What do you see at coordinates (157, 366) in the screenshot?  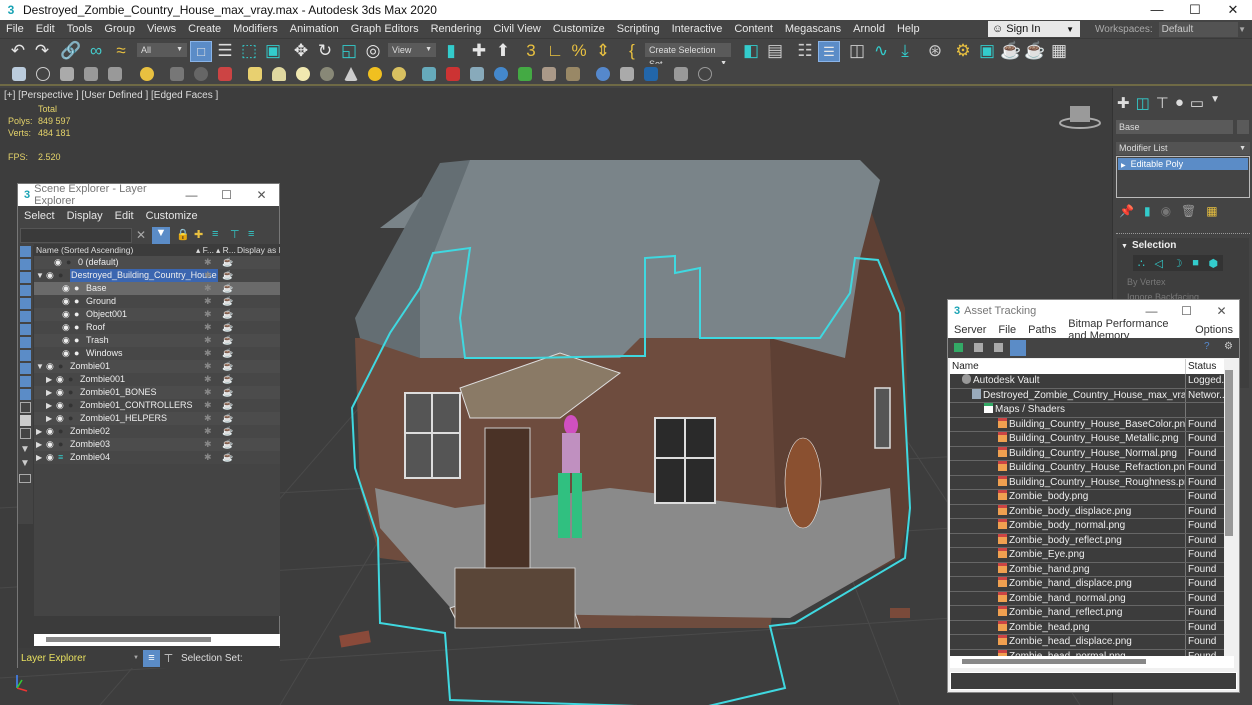 I see `explorer-row: ▼ ◉ ● Zombie01 ✱ ☕` at bounding box center [157, 366].